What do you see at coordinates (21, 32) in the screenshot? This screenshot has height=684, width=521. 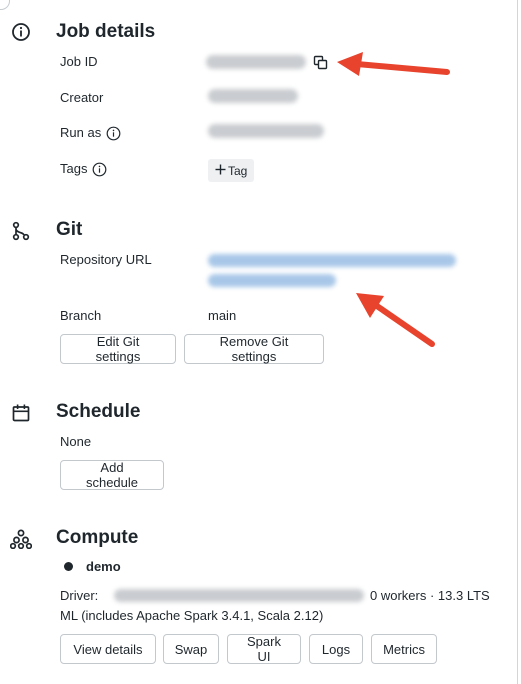 I see `info-circle-icon` at bounding box center [21, 32].